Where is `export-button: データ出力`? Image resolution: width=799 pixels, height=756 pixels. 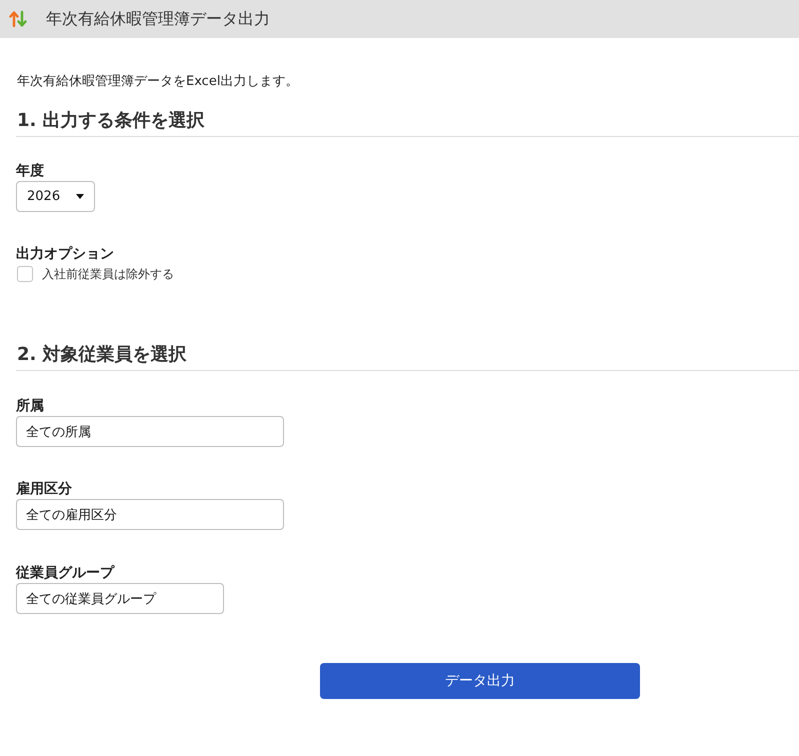
export-button: データ出力 is located at coordinates (480, 681).